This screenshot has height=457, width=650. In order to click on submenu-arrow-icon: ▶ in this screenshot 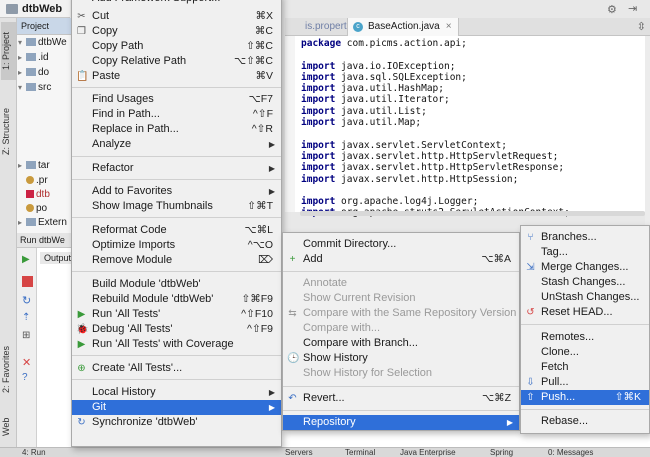, I will do `click(271, 191)`.